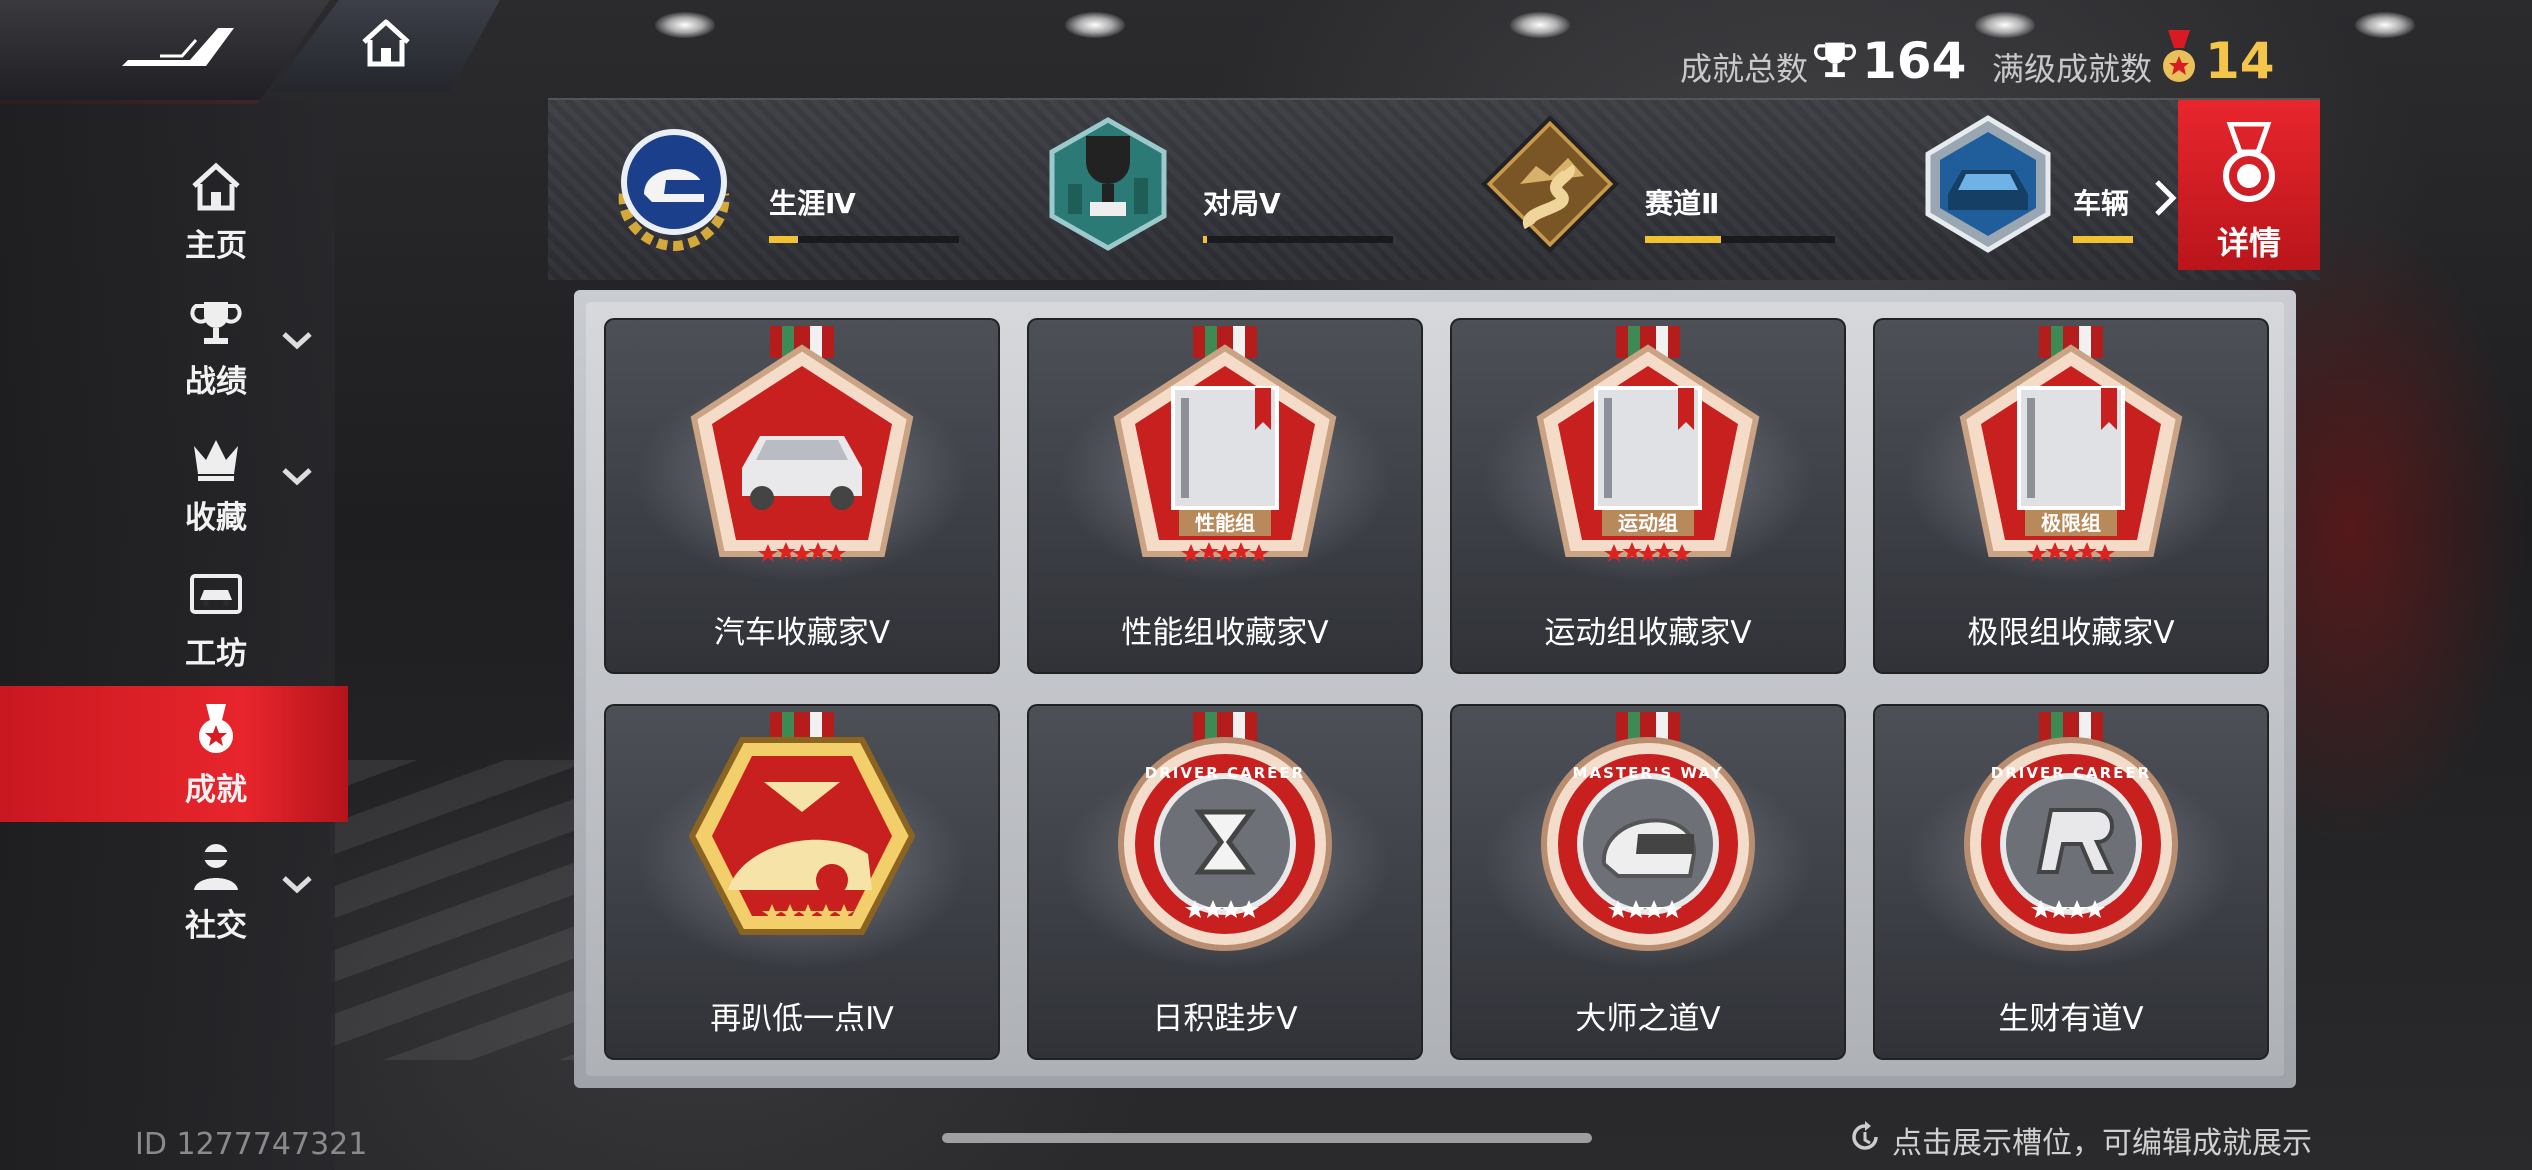 The height and width of the screenshot is (1170, 2532). What do you see at coordinates (167, 482) in the screenshot?
I see `sidebar-item-collection: 收藏` at bounding box center [167, 482].